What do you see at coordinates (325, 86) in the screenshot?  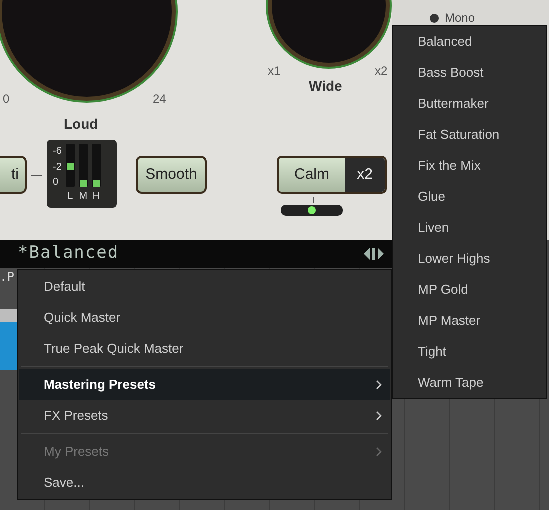 I see `knob-label: Wide` at bounding box center [325, 86].